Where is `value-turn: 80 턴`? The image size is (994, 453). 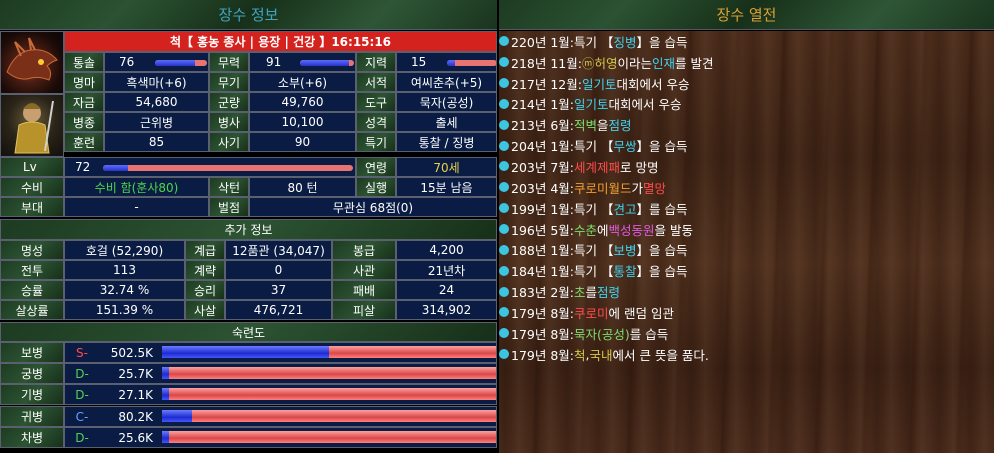
value-turn: 80 턴 is located at coordinates (302, 187).